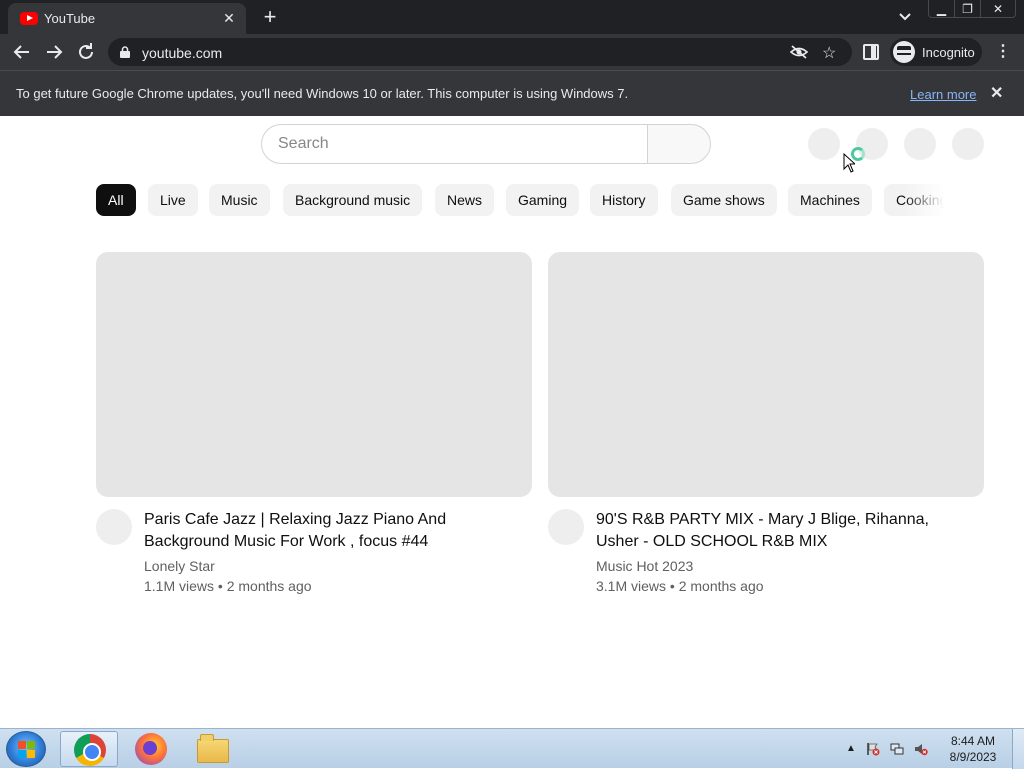 This screenshot has width=1024, height=769. Describe the element at coordinates (270, 17) in the screenshot. I see `new-tab-button: +` at that location.